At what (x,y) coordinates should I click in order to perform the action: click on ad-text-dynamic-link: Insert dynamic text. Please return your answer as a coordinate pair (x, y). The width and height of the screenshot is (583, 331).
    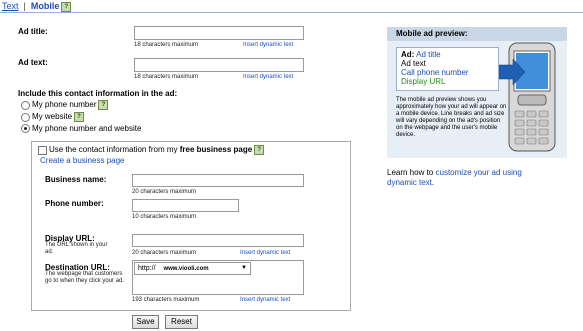
    Looking at the image, I should click on (268, 77).